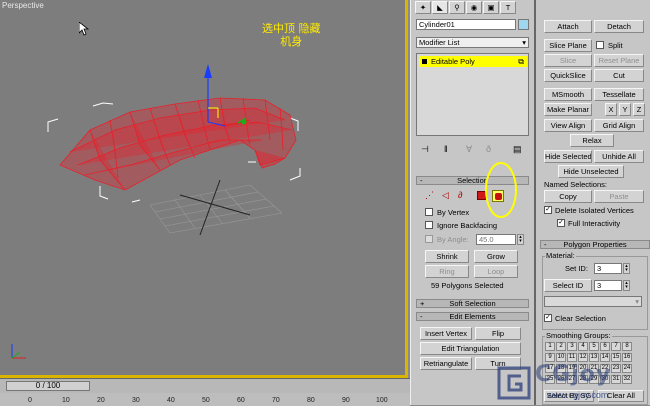 The width and height of the screenshot is (650, 406). I want to click on reset-plane-button: Reset Plane, so click(619, 60).